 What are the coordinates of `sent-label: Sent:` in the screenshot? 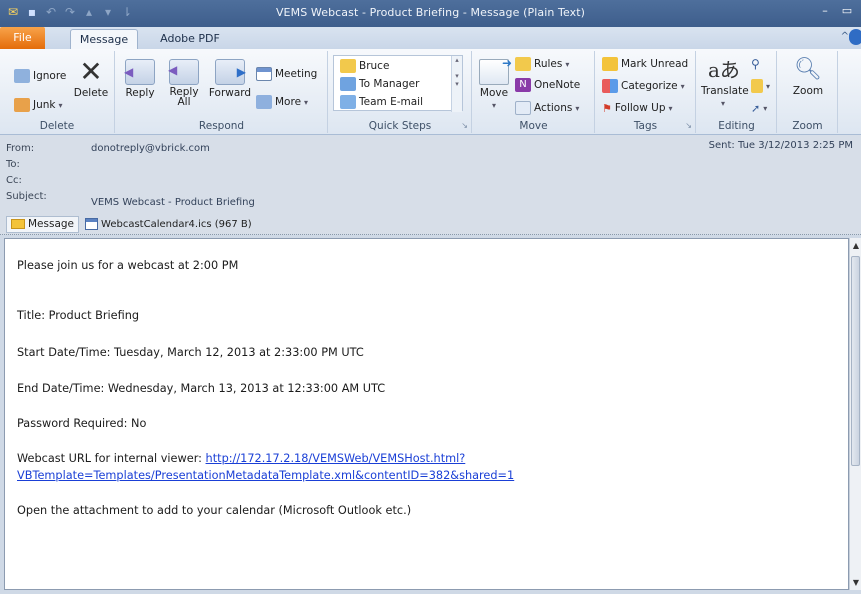 It's located at (721, 145).